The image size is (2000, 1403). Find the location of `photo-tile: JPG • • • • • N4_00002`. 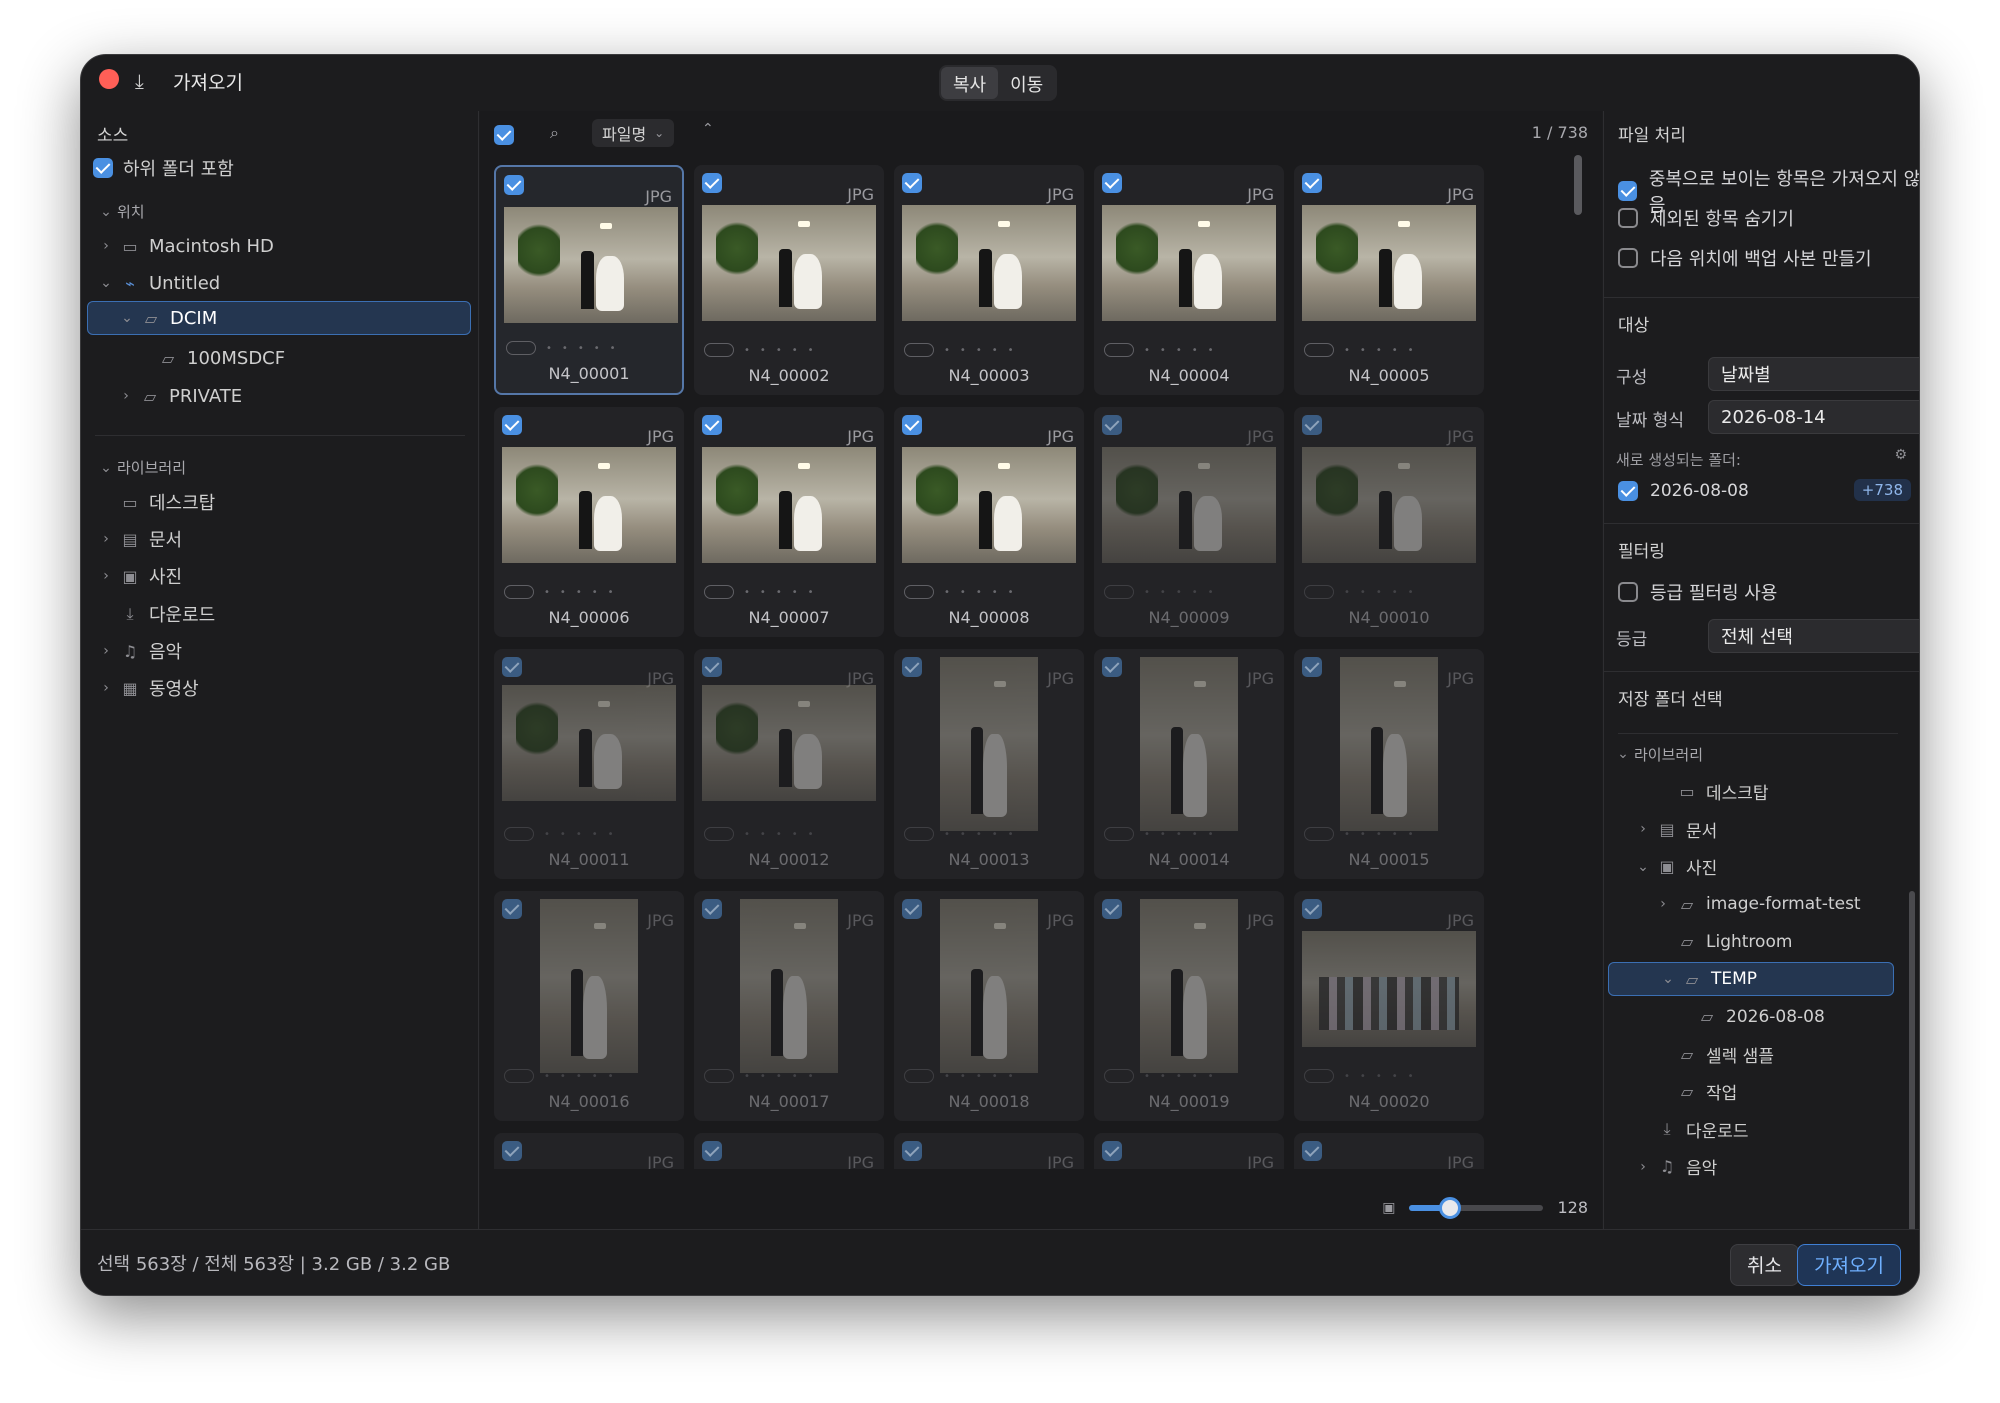

photo-tile: JPG • • • • • N4_00002 is located at coordinates (789, 280).